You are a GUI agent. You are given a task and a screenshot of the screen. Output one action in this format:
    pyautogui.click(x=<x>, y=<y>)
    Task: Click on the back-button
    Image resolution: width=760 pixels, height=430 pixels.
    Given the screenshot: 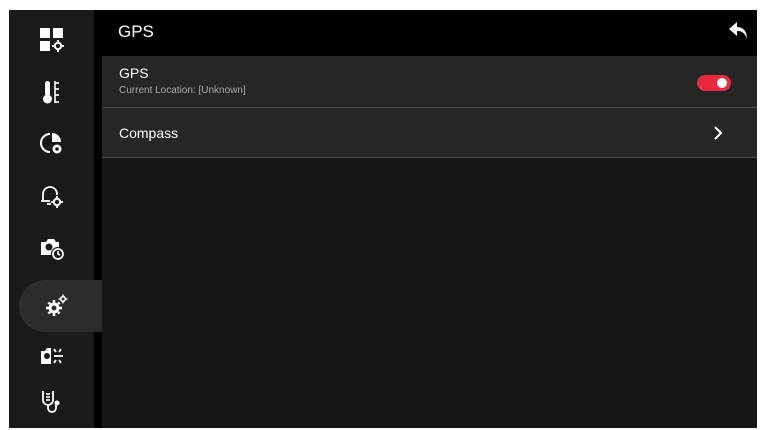 What is the action you would take?
    pyautogui.click(x=739, y=33)
    